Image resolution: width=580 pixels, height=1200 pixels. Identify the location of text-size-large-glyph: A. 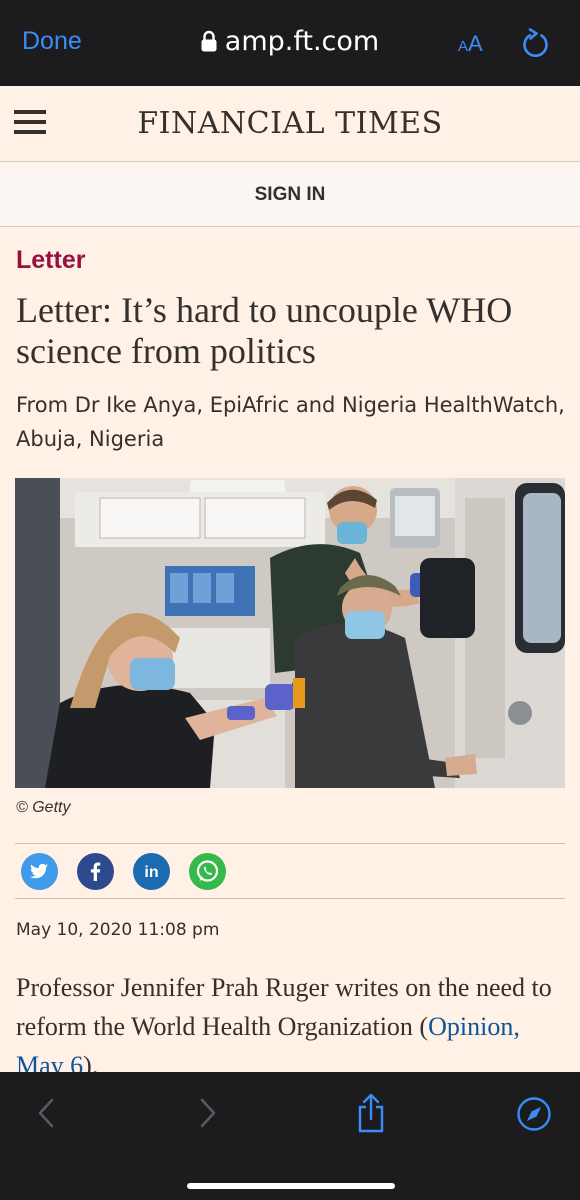
(475, 43).